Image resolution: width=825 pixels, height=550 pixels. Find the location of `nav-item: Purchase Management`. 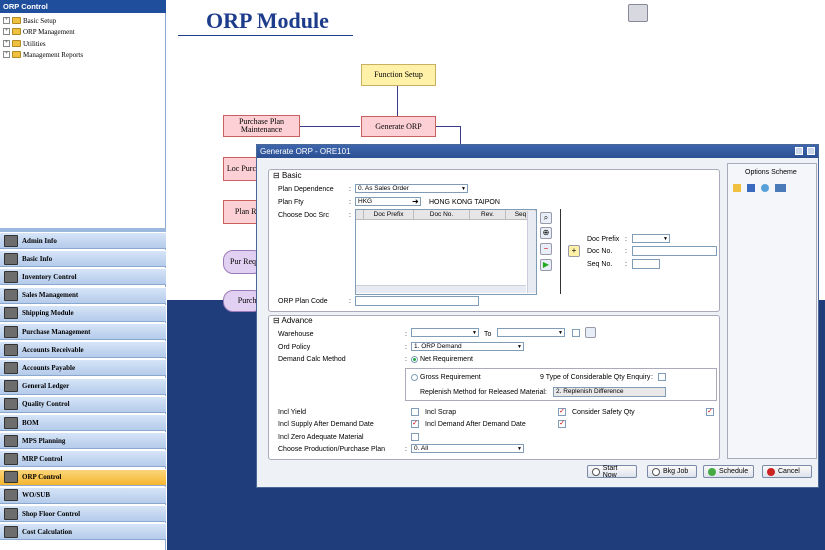

nav-item: Purchase Management is located at coordinates (83, 331).